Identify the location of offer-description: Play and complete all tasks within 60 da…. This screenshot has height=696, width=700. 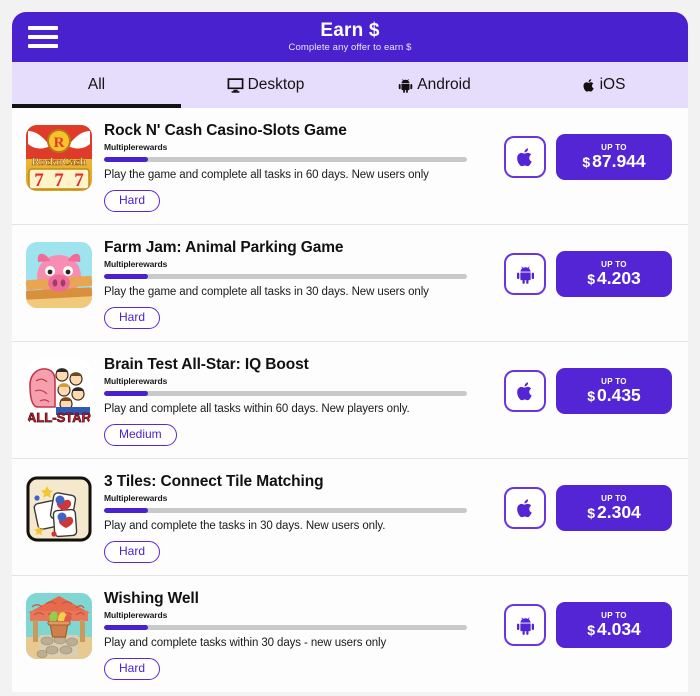
(257, 408).